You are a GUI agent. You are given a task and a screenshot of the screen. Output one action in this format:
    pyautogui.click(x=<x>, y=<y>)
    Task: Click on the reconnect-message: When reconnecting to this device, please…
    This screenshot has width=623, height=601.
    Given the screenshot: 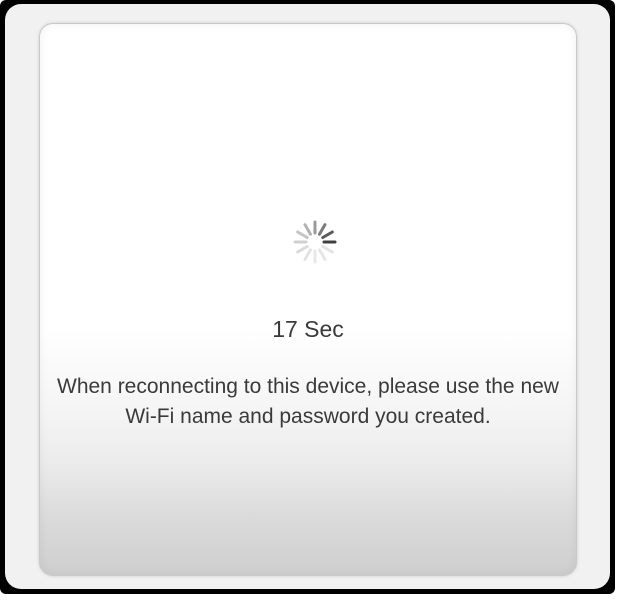 What is the action you would take?
    pyautogui.click(x=308, y=401)
    